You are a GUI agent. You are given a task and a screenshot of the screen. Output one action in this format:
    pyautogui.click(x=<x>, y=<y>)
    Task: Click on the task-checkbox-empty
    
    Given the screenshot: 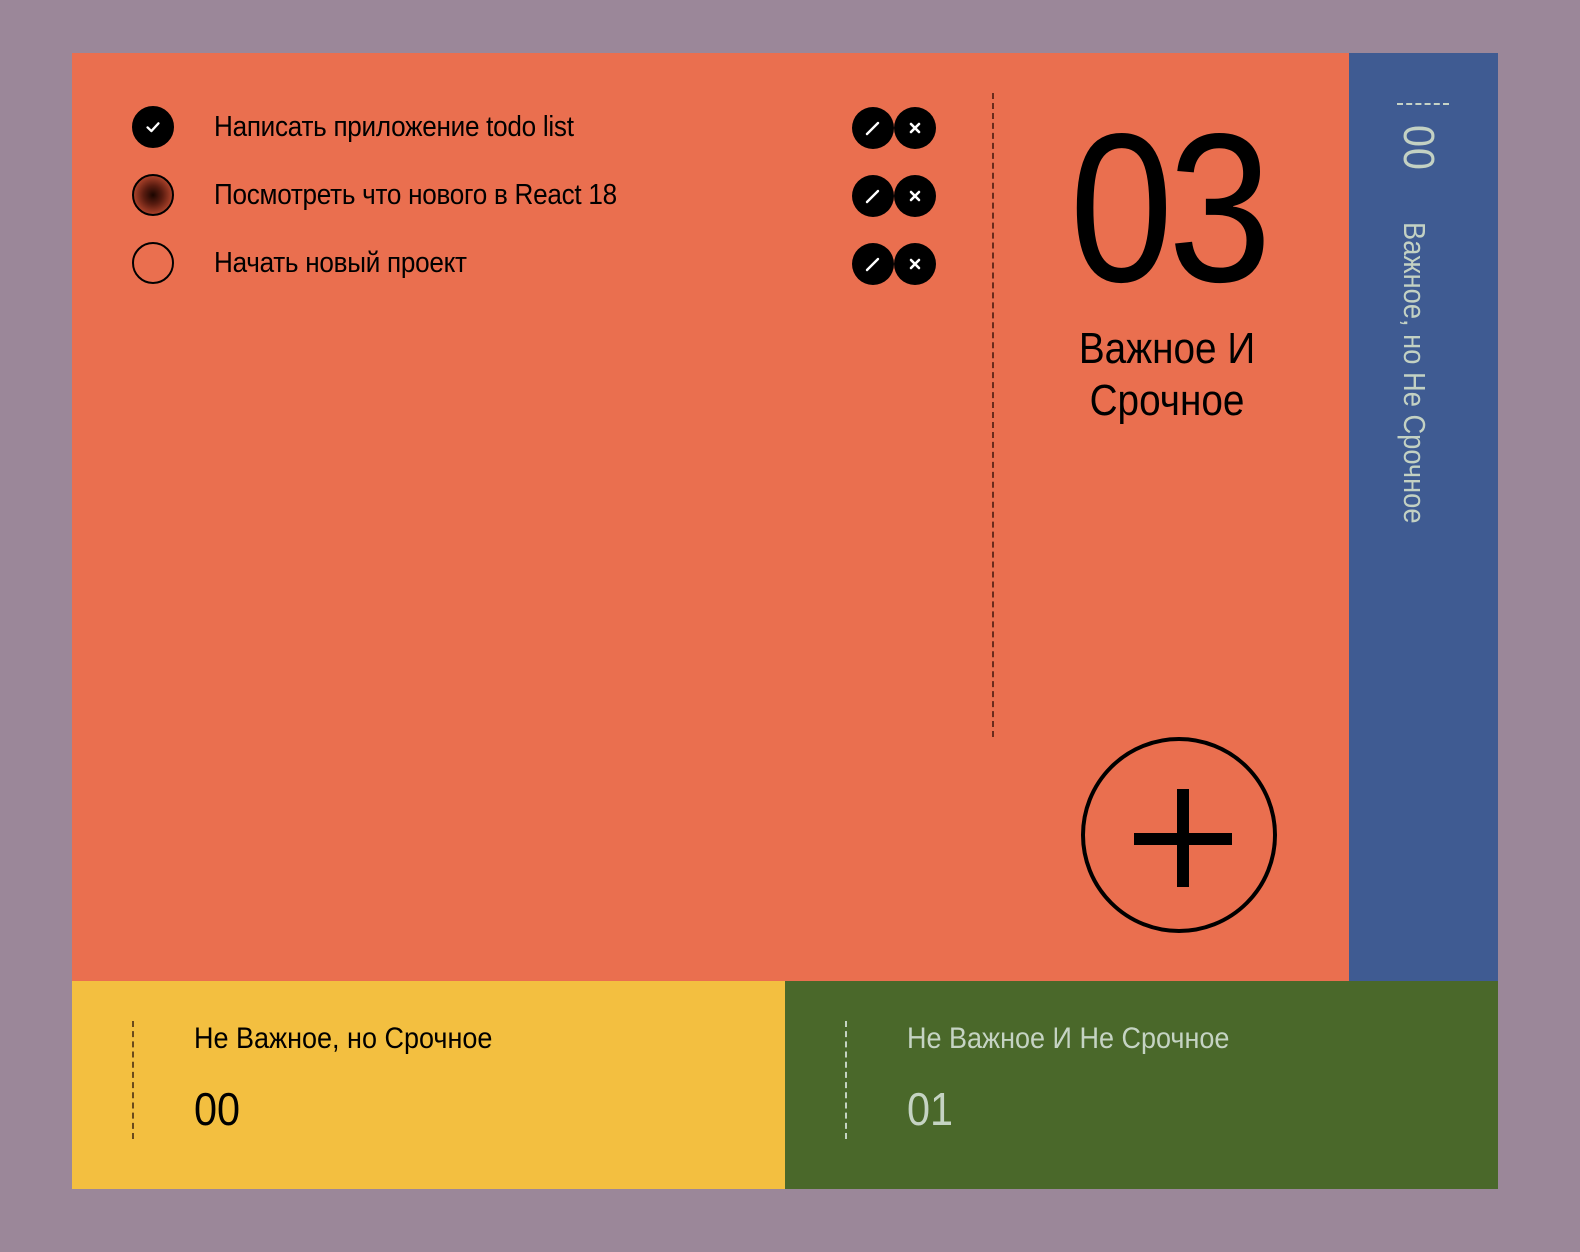 What is the action you would take?
    pyautogui.click(x=153, y=263)
    